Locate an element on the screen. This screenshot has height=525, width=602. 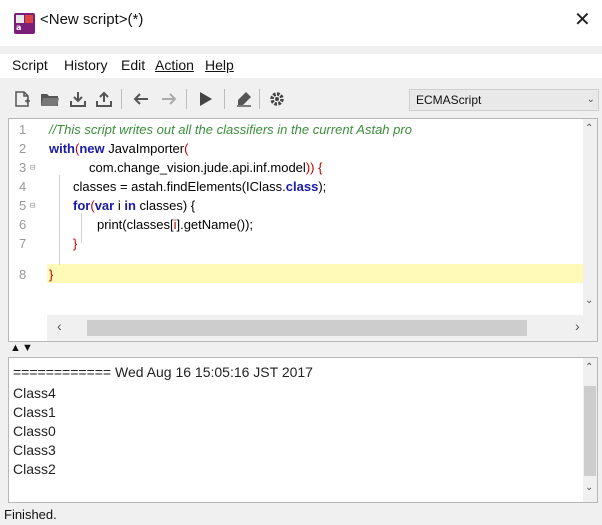
editor-horizontal-scrollbar: ‹ › is located at coordinates (322, 328).